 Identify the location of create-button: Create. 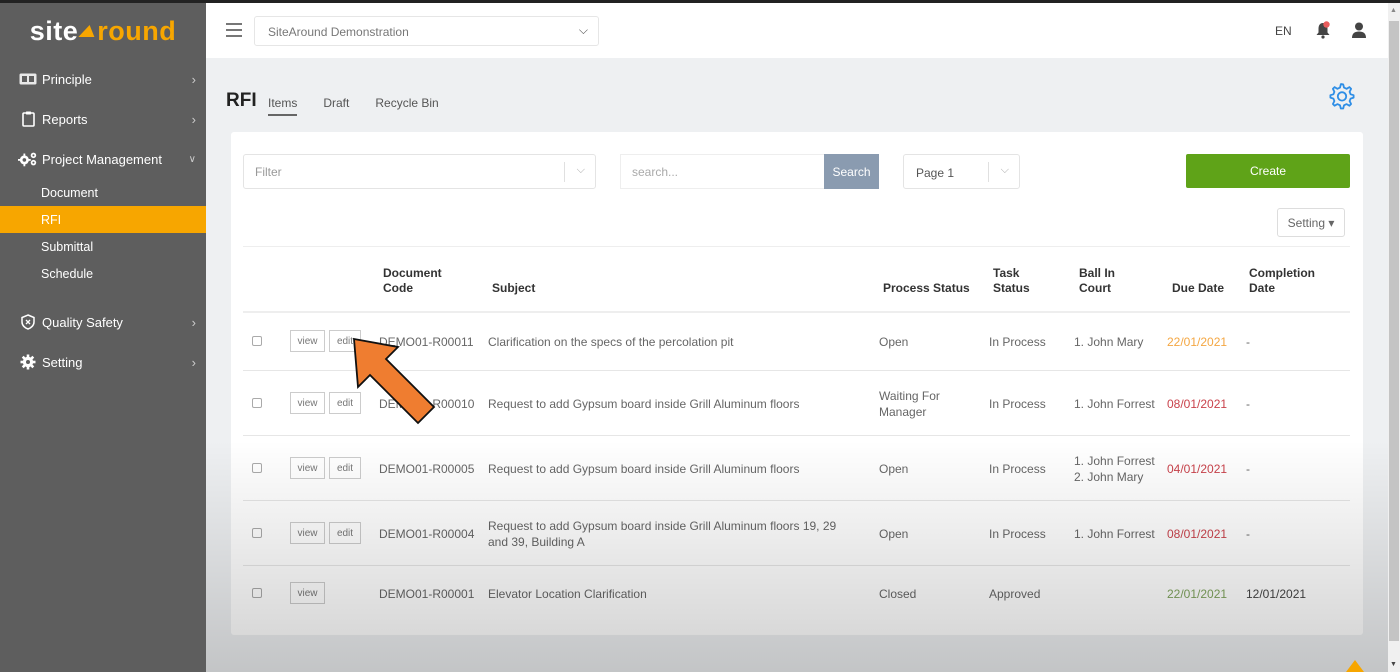
(1268, 171).